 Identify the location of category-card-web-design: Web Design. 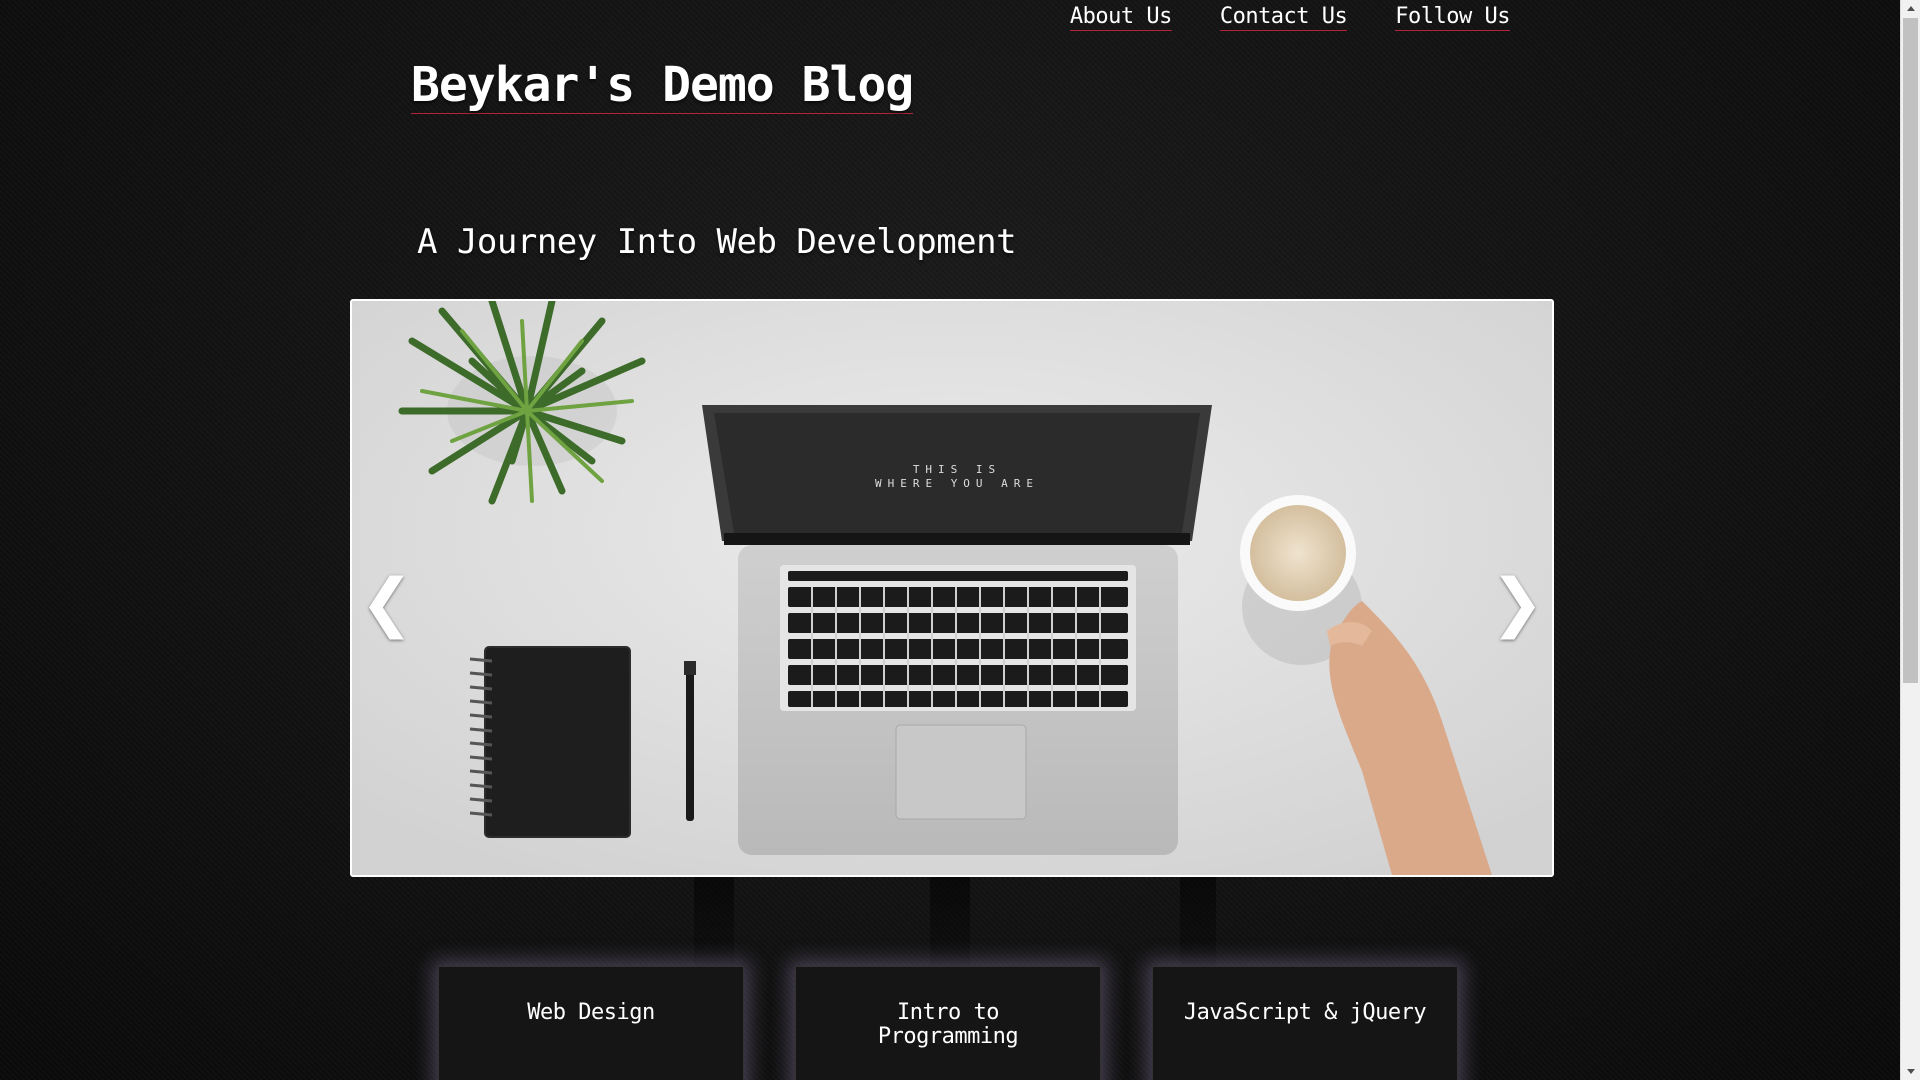
(591, 1023).